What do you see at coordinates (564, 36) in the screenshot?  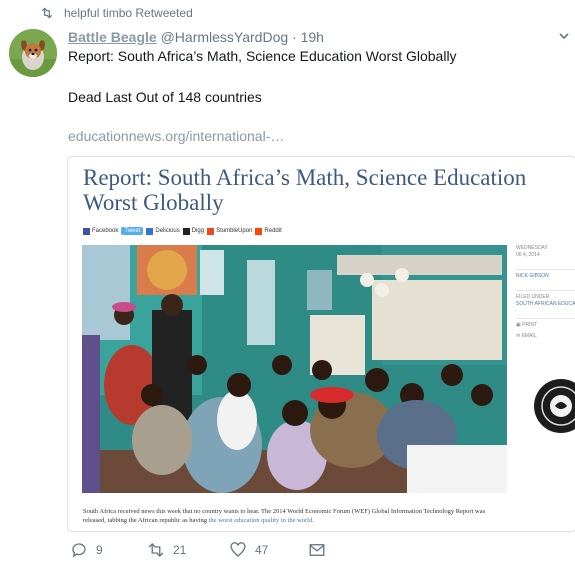 I see `chevron-down-icon` at bounding box center [564, 36].